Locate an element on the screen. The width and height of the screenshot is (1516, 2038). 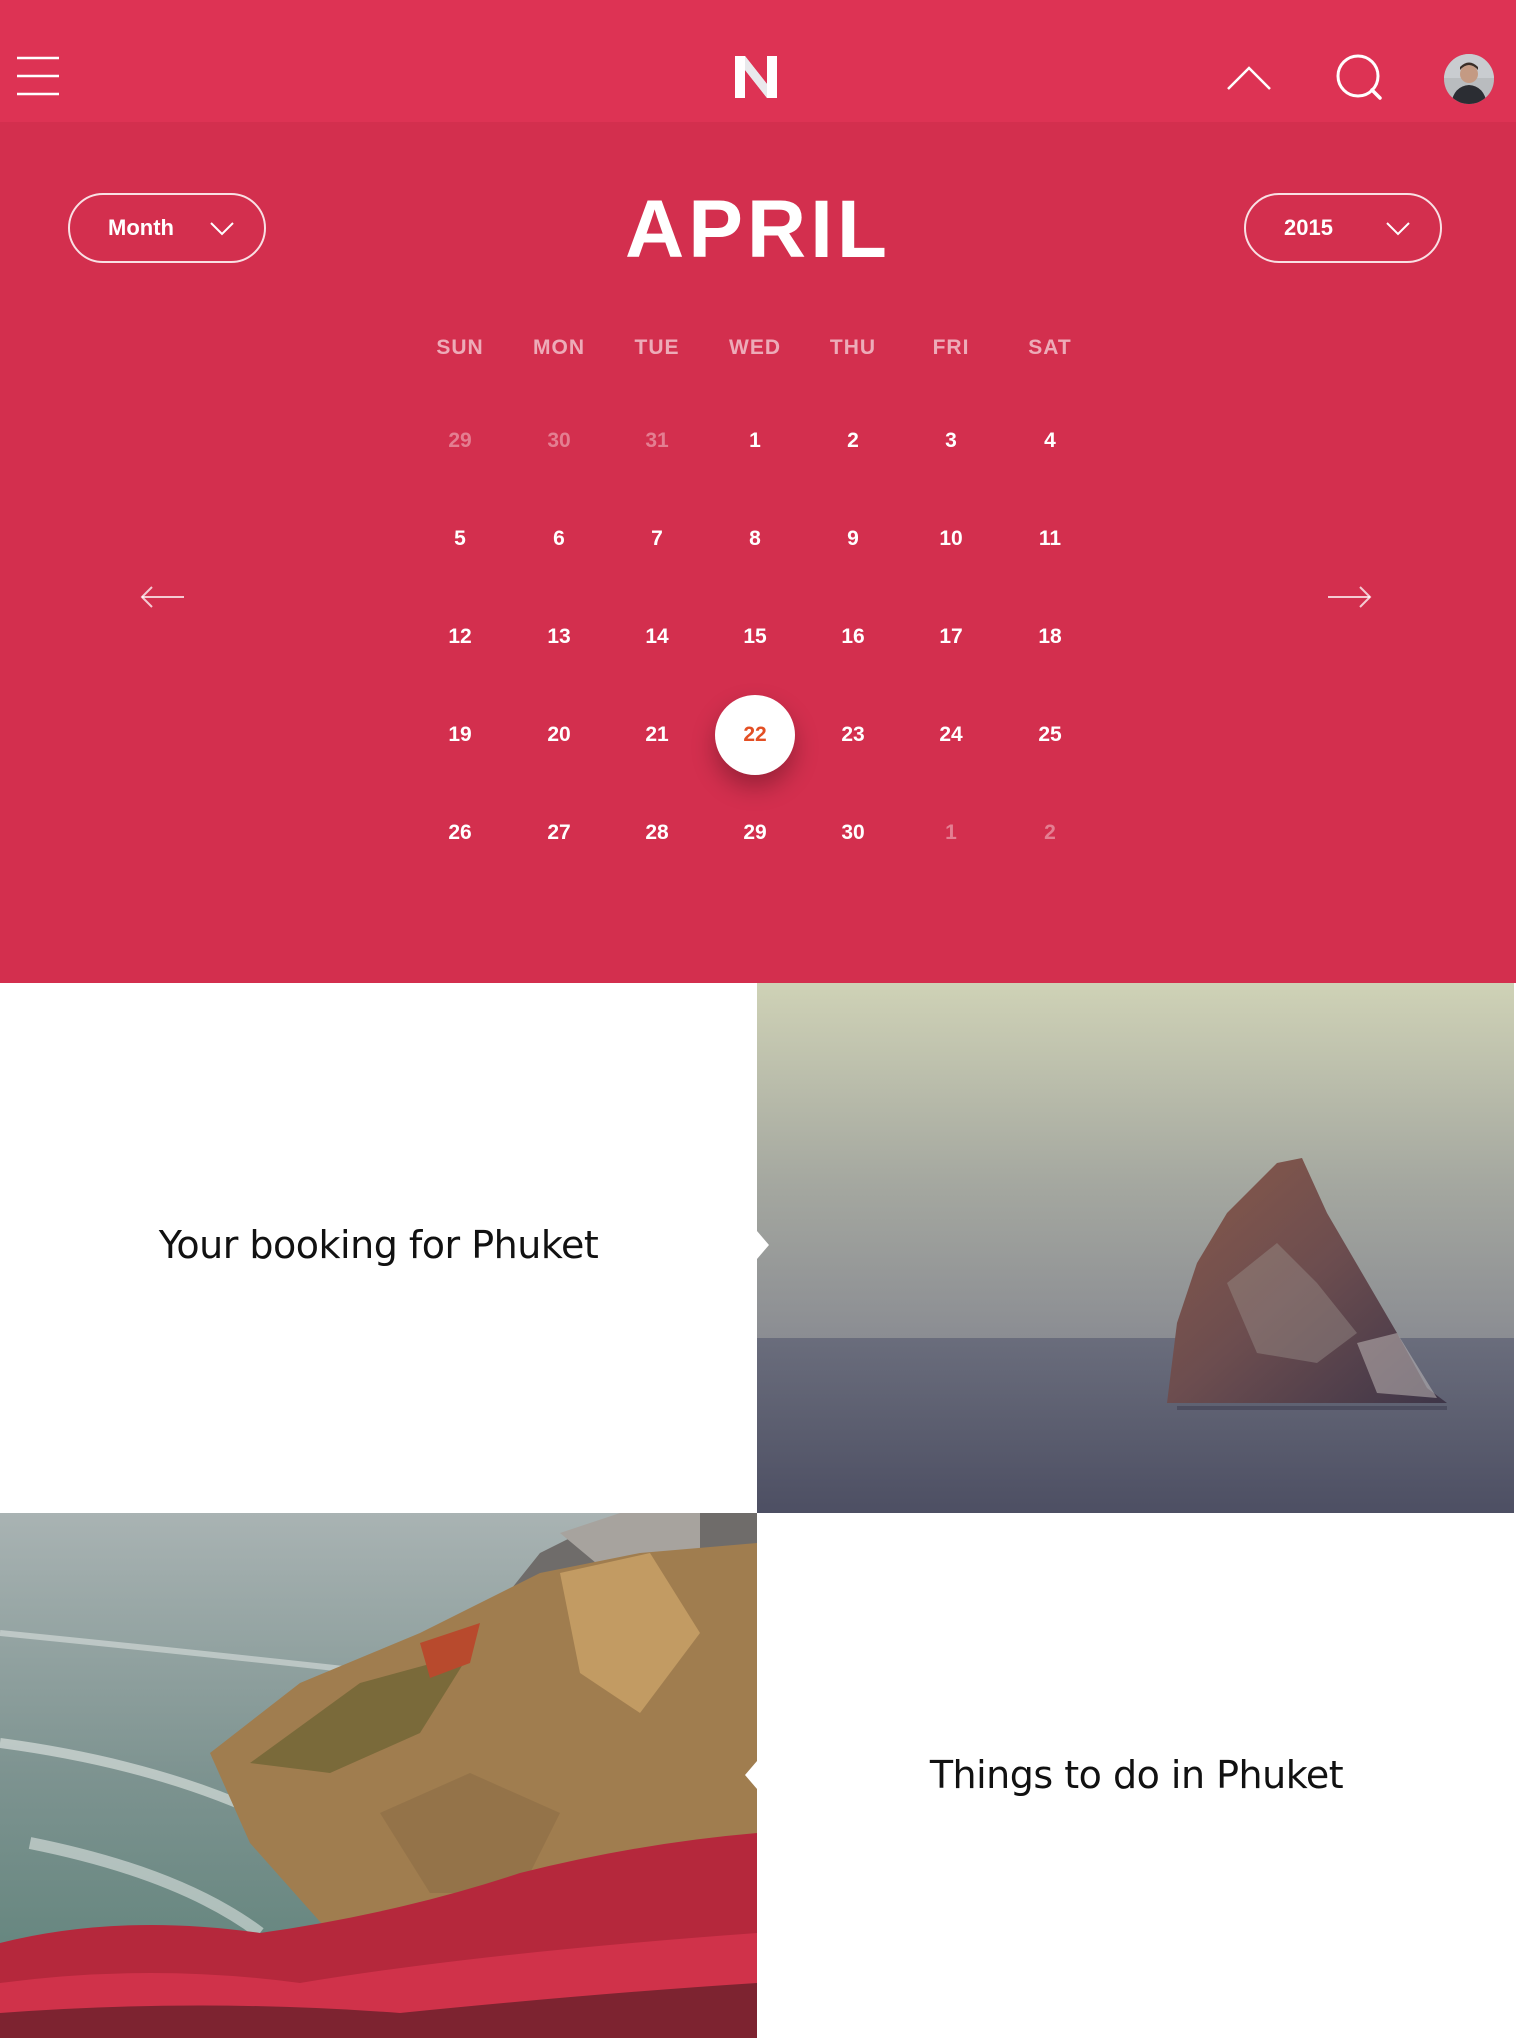
weekday-label: SUN is located at coordinates (460, 347).